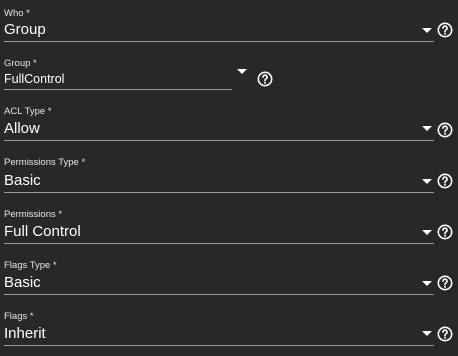 This screenshot has height=356, width=458. I want to click on group-underline, so click(118, 89).